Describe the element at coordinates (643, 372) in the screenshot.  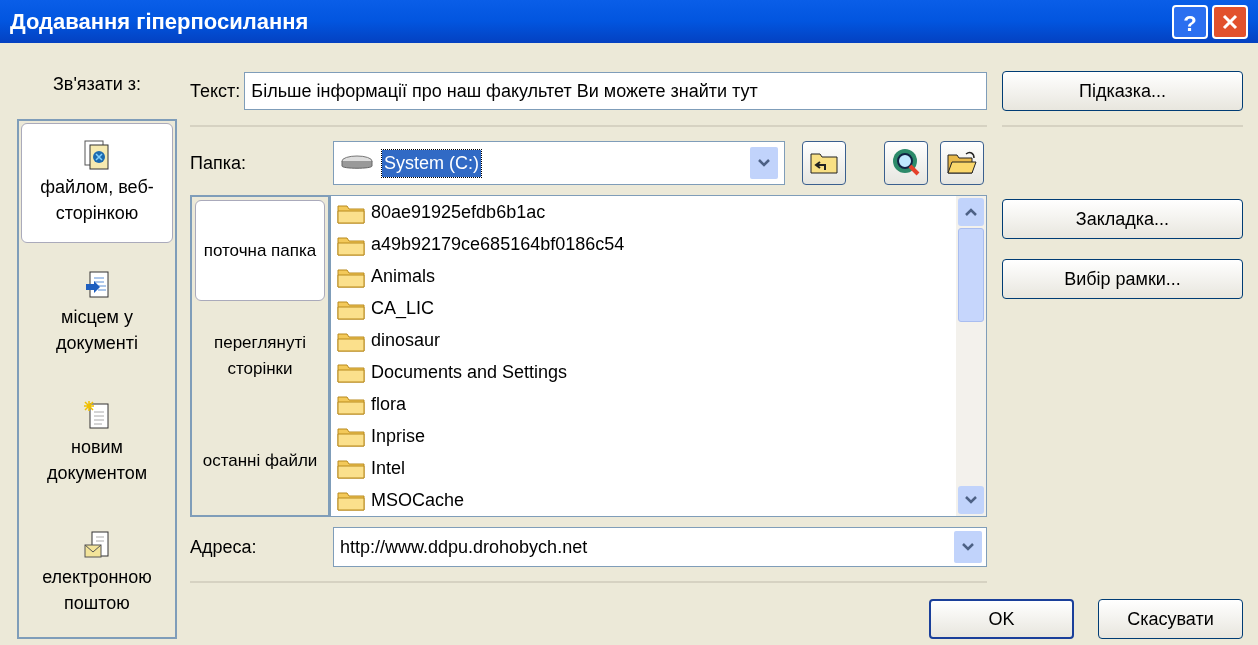
I see `file-list-item: Documents and Settings` at that location.